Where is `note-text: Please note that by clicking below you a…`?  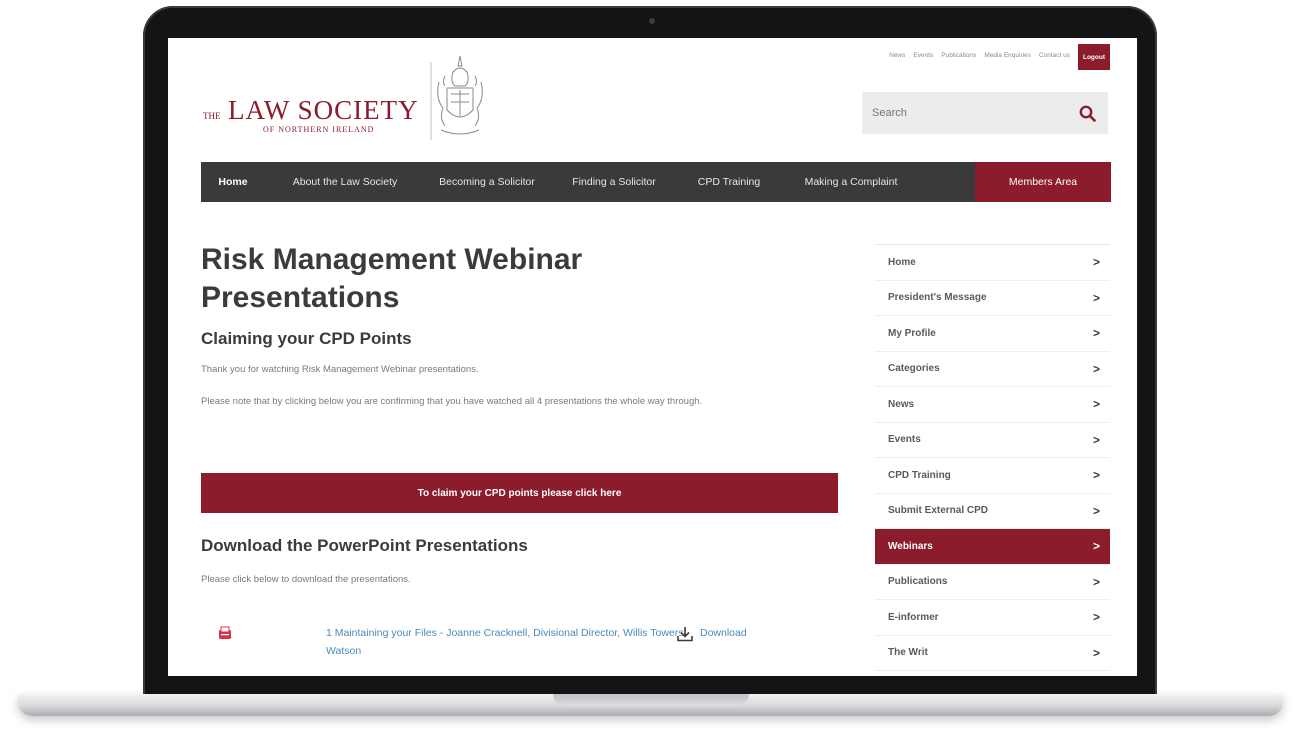 note-text: Please note that by clicking below you a… is located at coordinates (452, 401).